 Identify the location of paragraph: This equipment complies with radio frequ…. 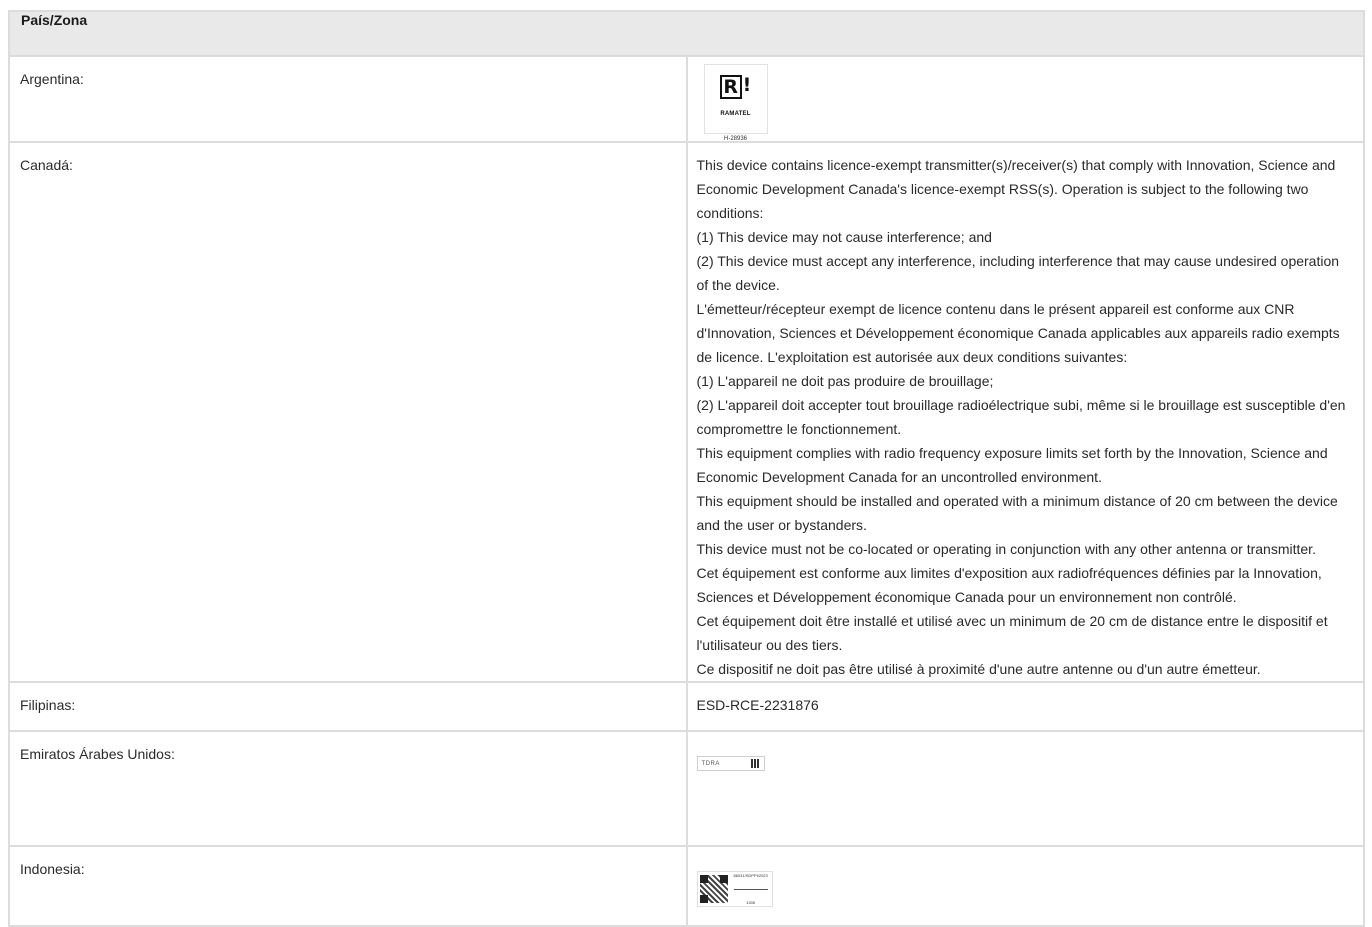
(1012, 465).